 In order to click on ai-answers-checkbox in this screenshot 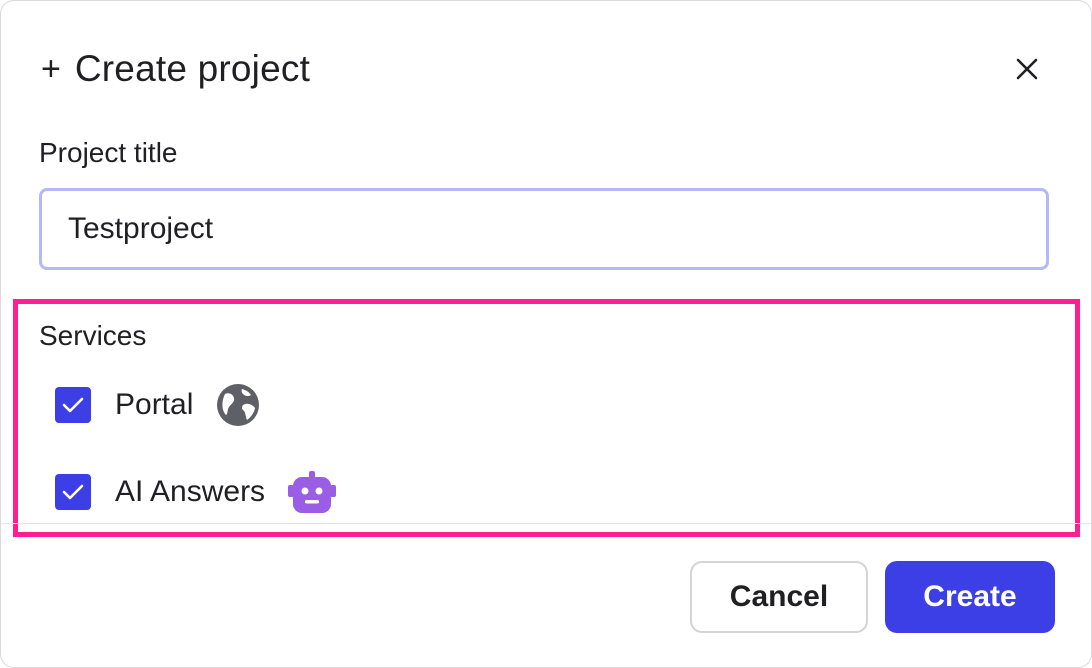, I will do `click(73, 492)`.